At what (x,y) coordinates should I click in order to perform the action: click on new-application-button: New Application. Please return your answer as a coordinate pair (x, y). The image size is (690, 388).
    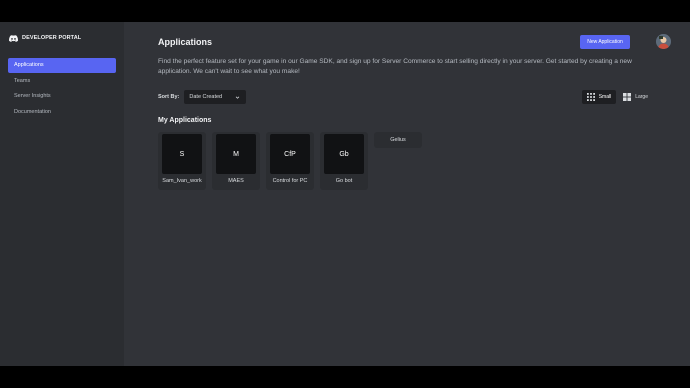
    Looking at the image, I should click on (605, 42).